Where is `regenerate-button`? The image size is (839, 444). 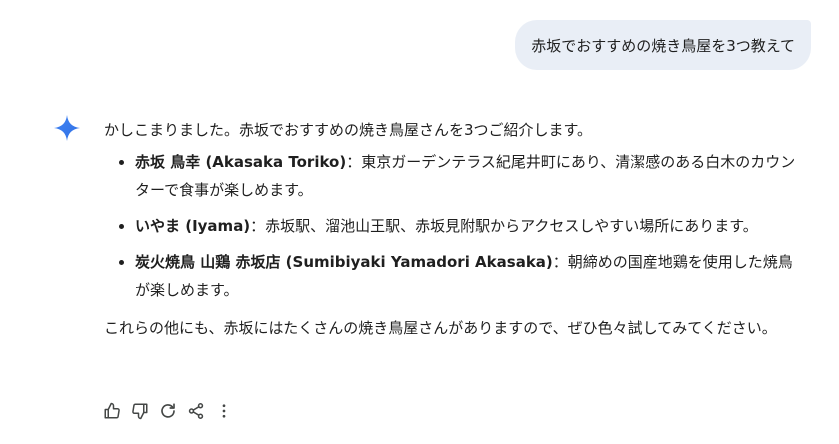
regenerate-button is located at coordinates (168, 411).